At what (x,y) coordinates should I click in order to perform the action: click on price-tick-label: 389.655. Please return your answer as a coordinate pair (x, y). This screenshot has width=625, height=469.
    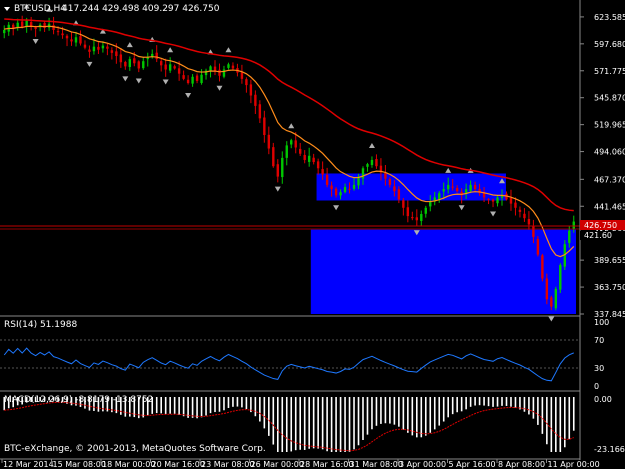
    Looking at the image, I should click on (609, 260).